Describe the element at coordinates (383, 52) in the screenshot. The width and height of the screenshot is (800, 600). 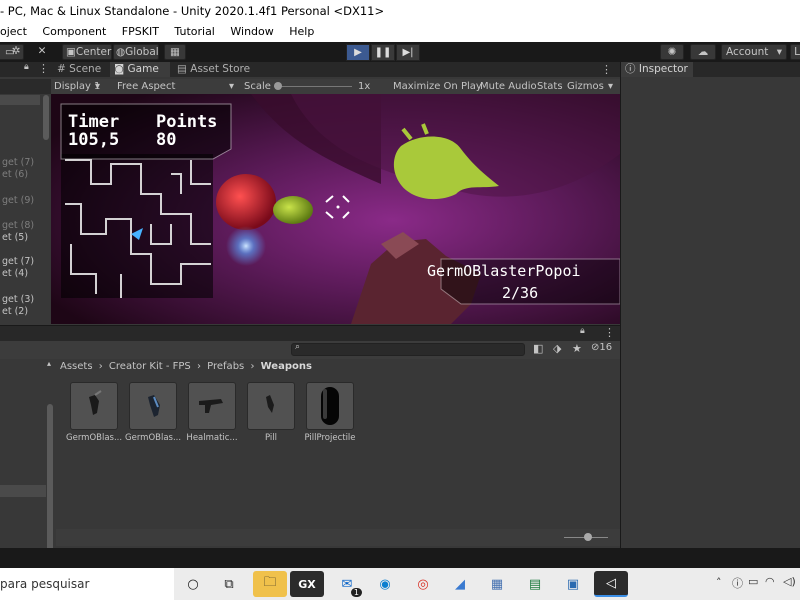
I see `pause-button: ❚❚` at that location.